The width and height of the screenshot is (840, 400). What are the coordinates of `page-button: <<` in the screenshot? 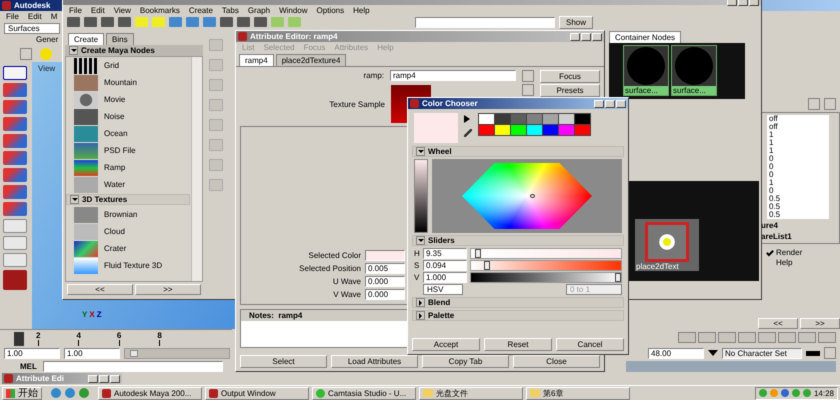 It's located at (100, 289).